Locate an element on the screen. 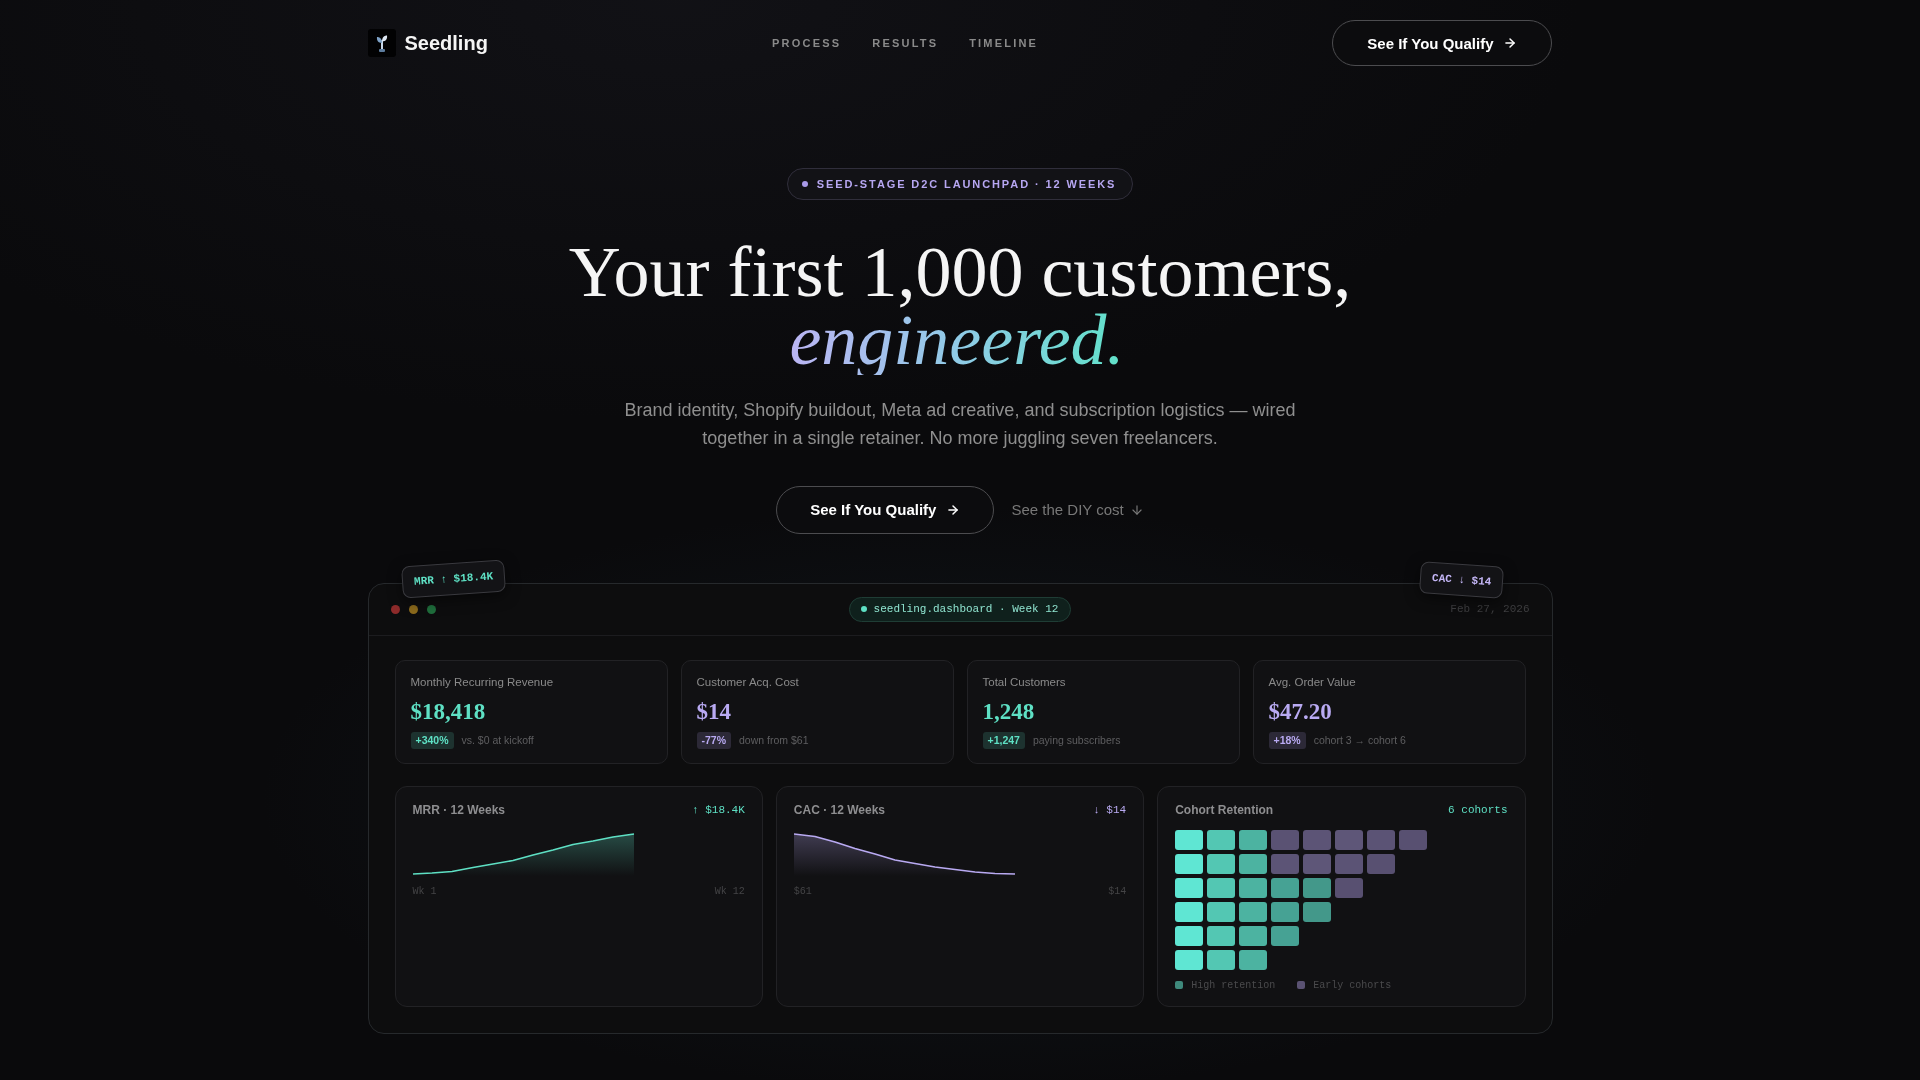 The height and width of the screenshot is (1080, 1920). stat-label: Avg. Order Value is located at coordinates (1312, 681).